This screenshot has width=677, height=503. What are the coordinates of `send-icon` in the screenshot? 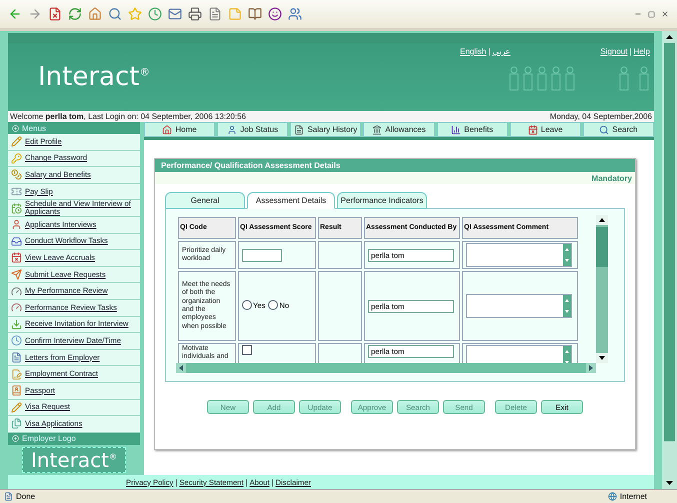 It's located at (16, 274).